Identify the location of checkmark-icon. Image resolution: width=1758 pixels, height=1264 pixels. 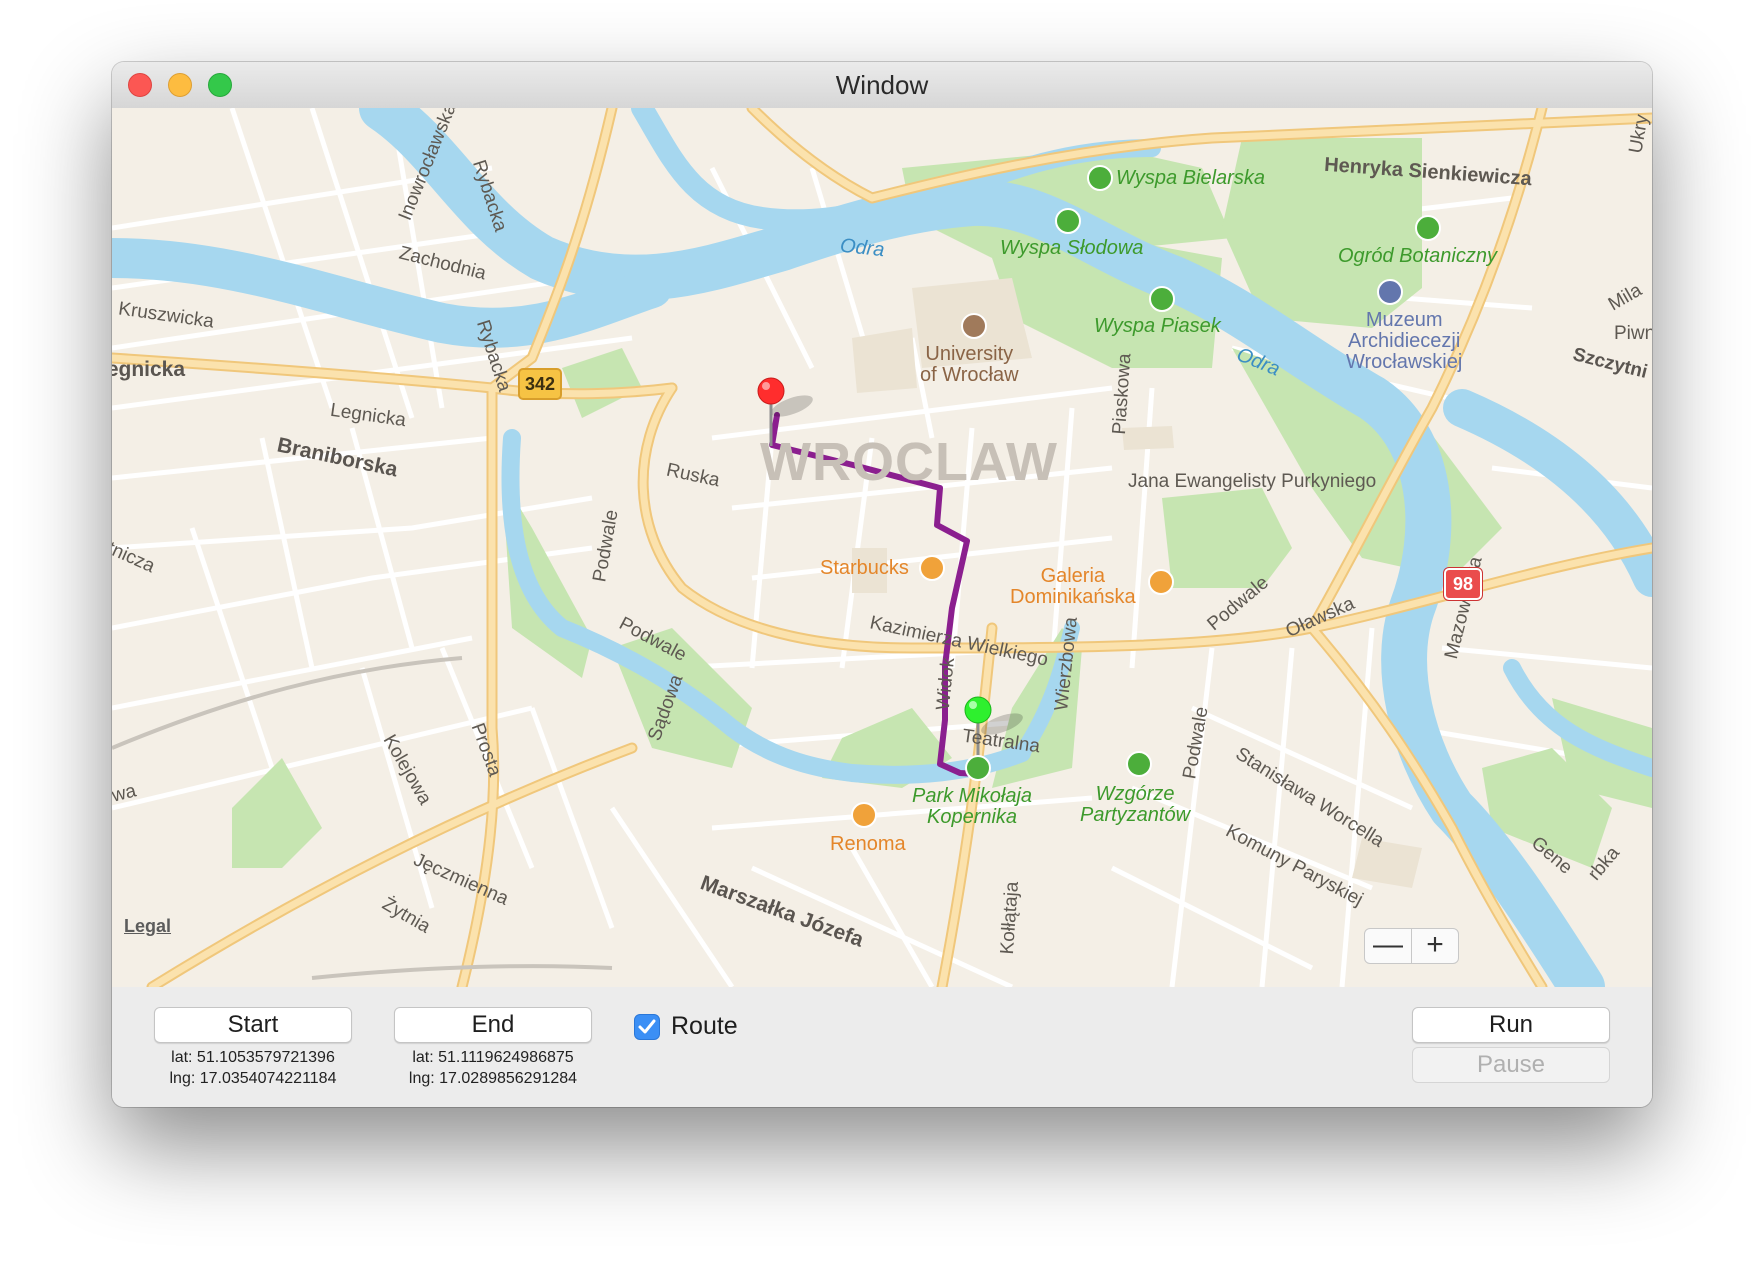
(647, 1026).